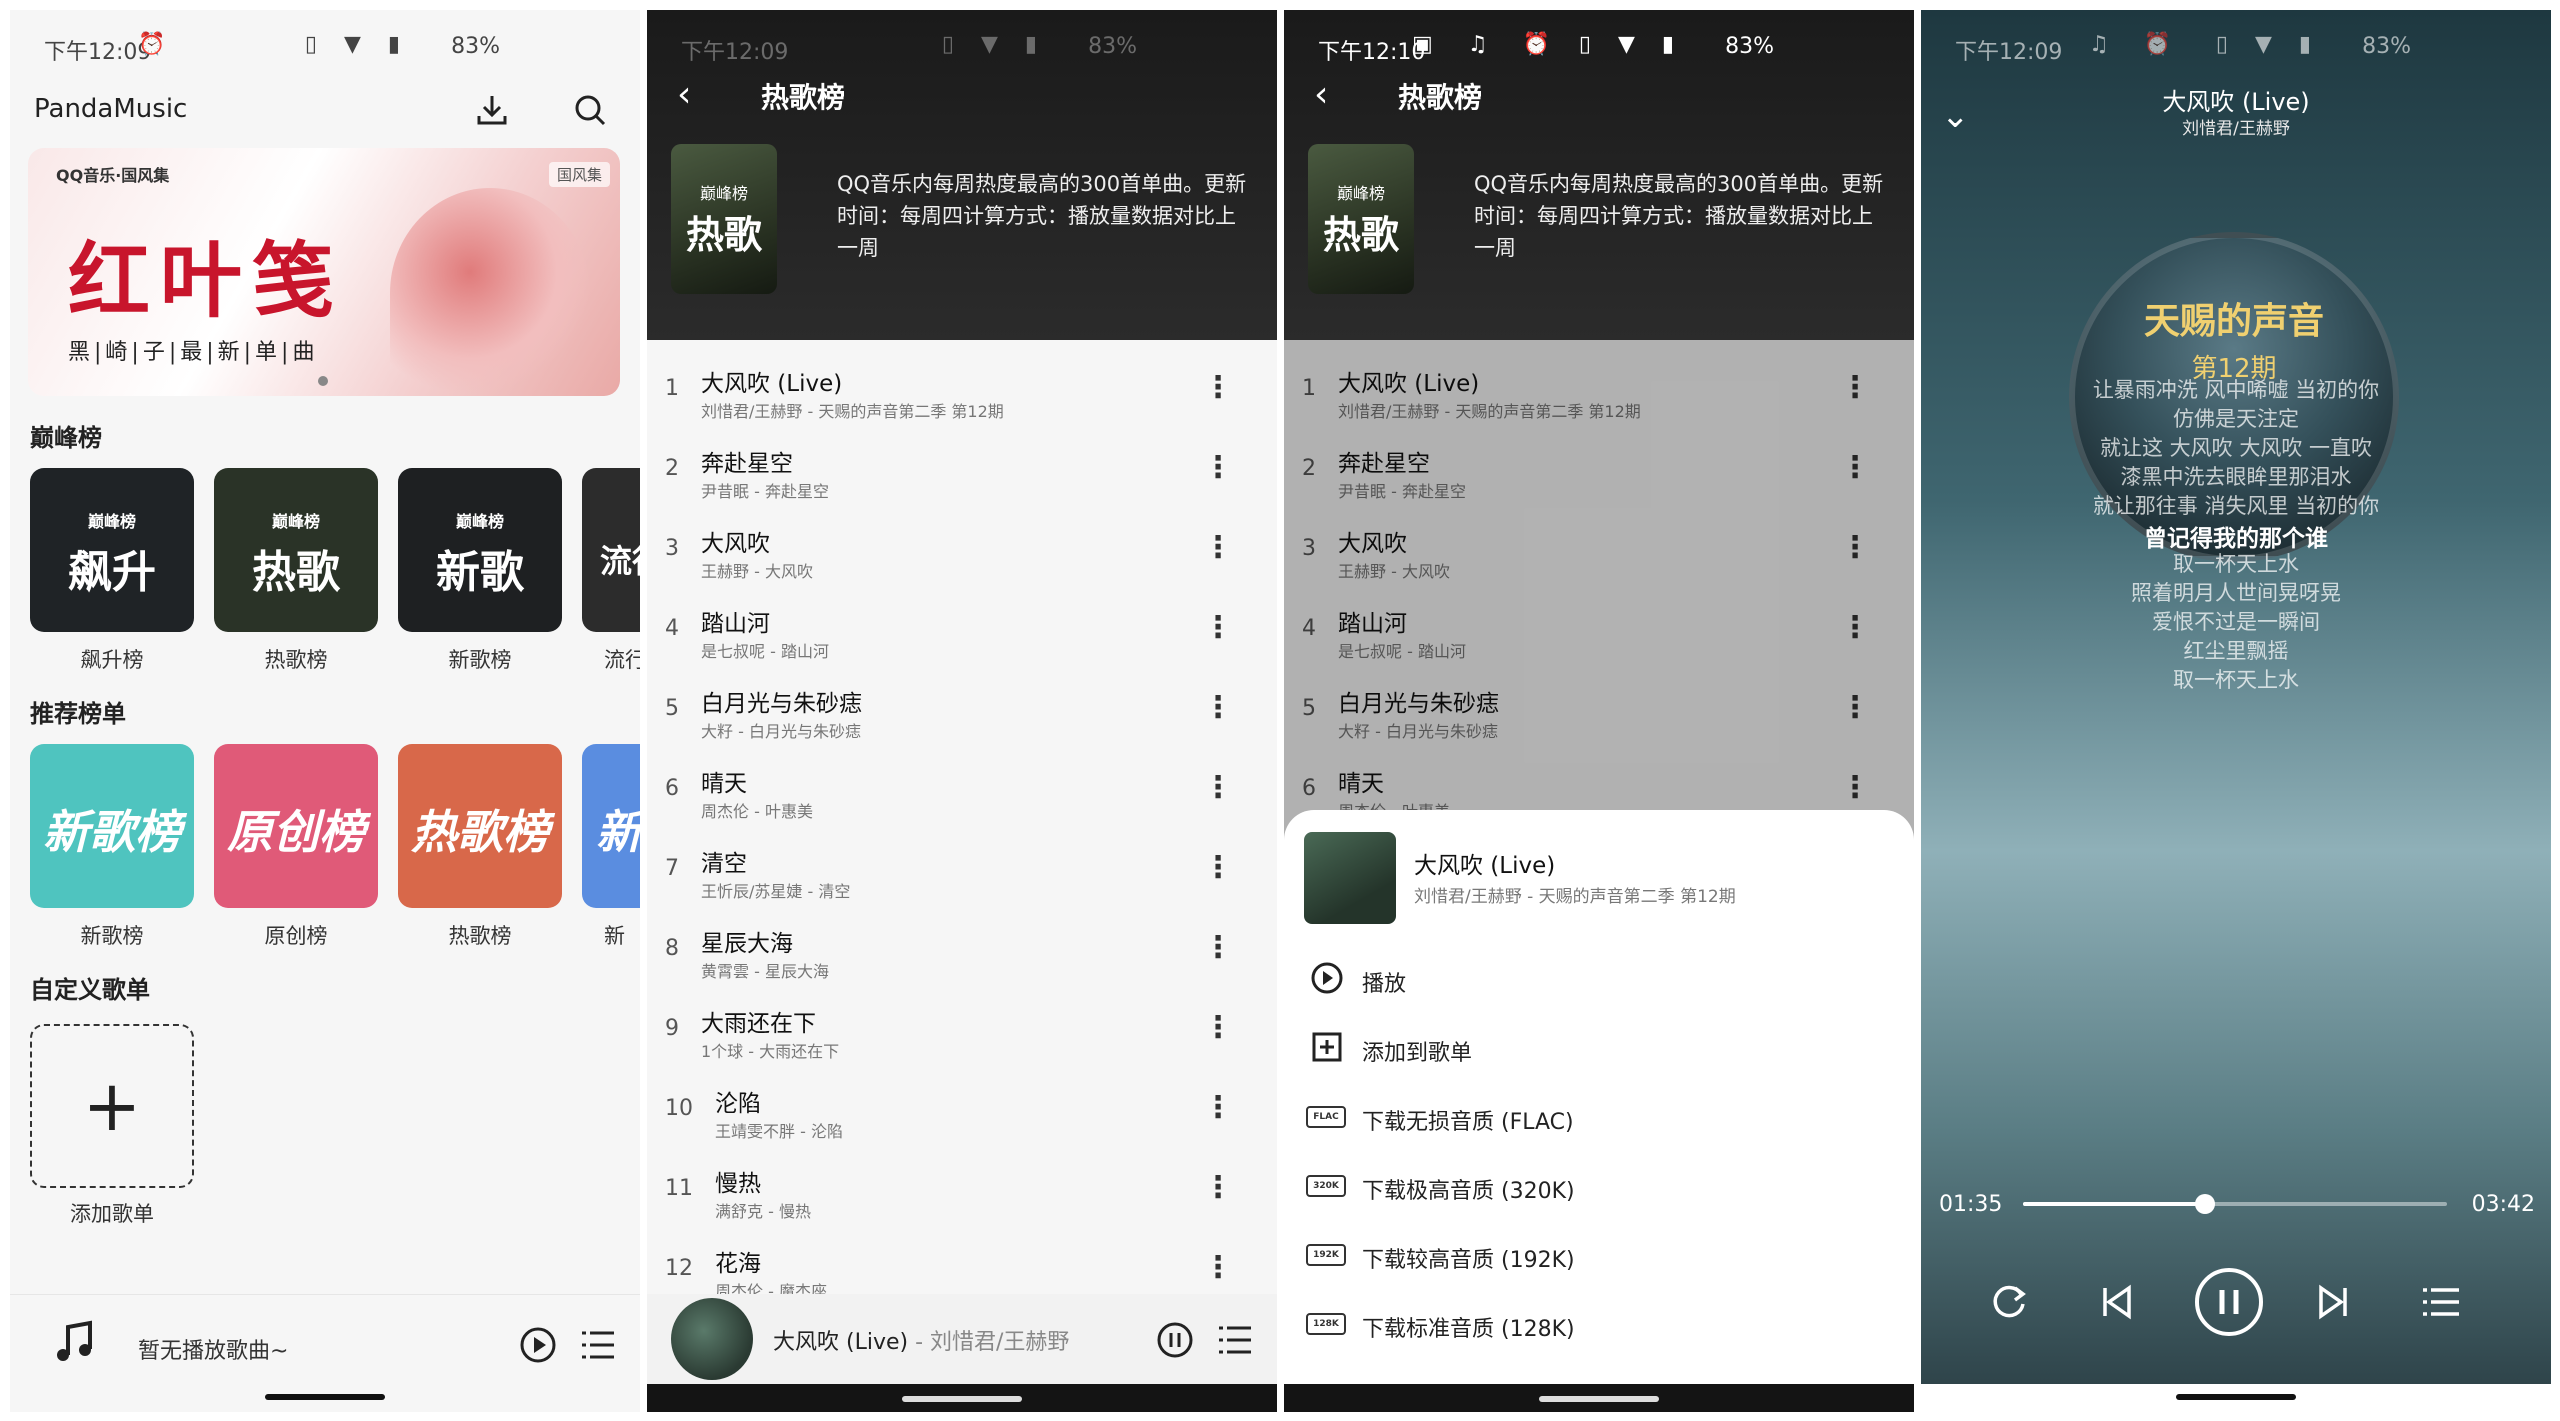 This screenshot has height=1421, width=2560. Describe the element at coordinates (672, 468) in the screenshot. I see `song-rank: 2` at that location.